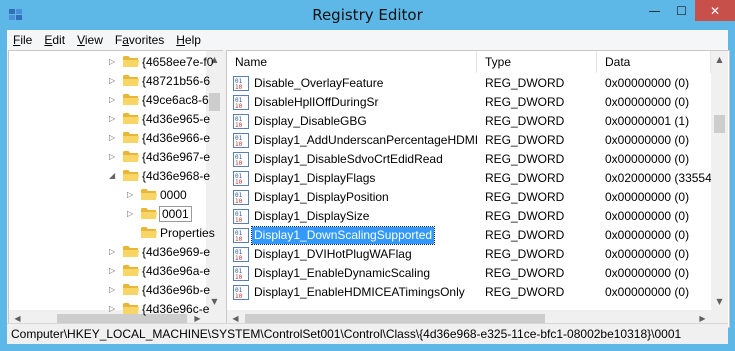  I want to click on menu-view: View, so click(90, 40).